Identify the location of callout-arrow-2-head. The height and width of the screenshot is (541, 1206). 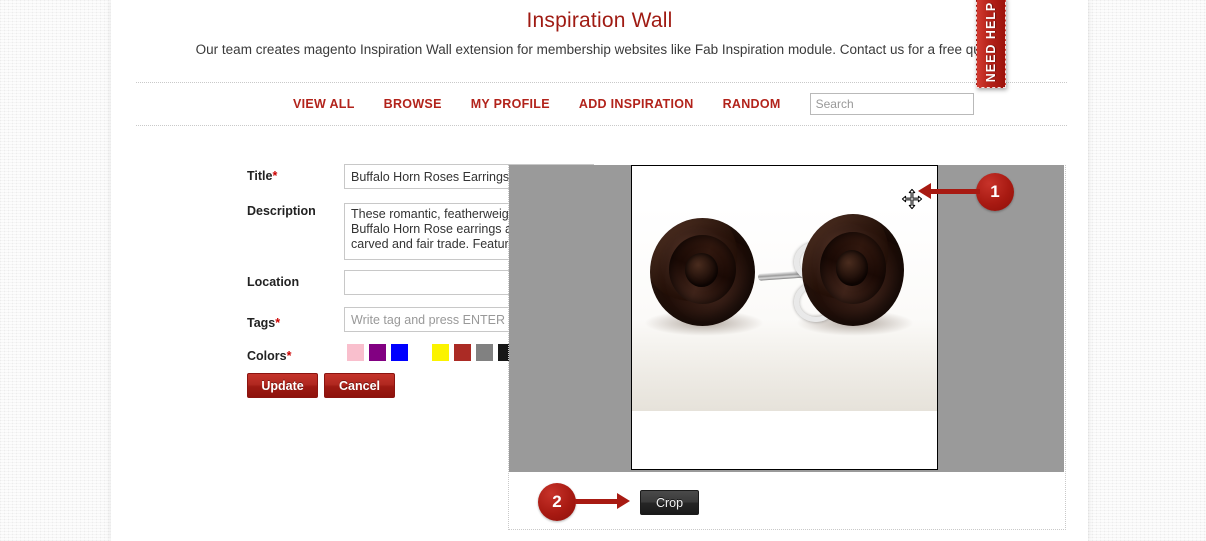
(623, 501).